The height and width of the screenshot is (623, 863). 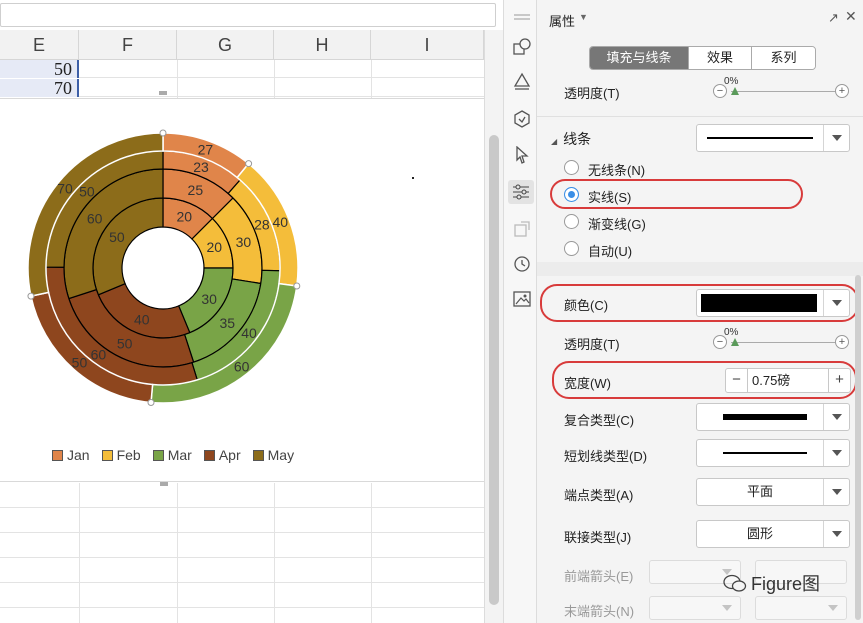 I want to click on data-label: 23, so click(x=201, y=167).